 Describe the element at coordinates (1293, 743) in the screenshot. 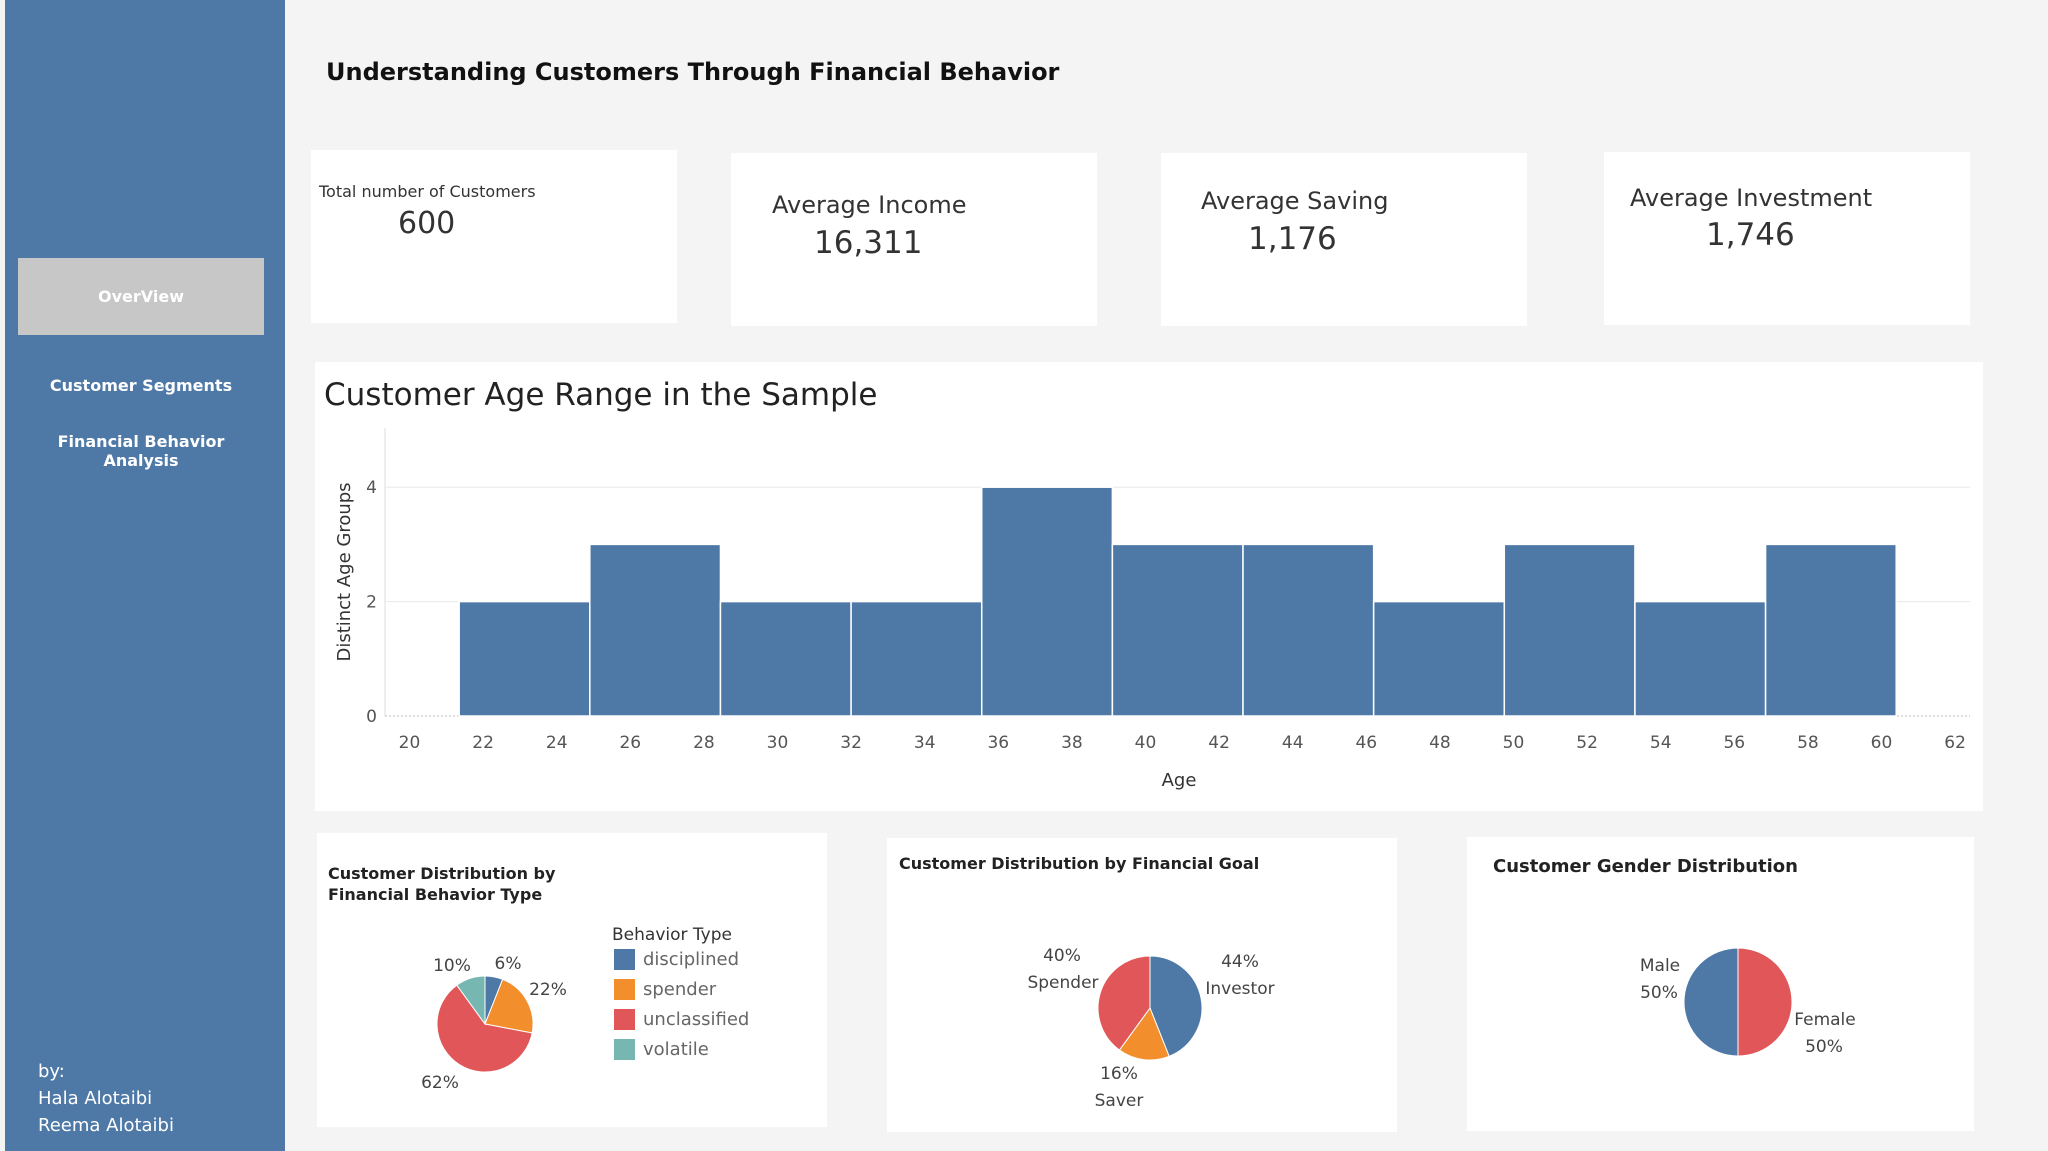

I see `x-tick-label: 44` at that location.